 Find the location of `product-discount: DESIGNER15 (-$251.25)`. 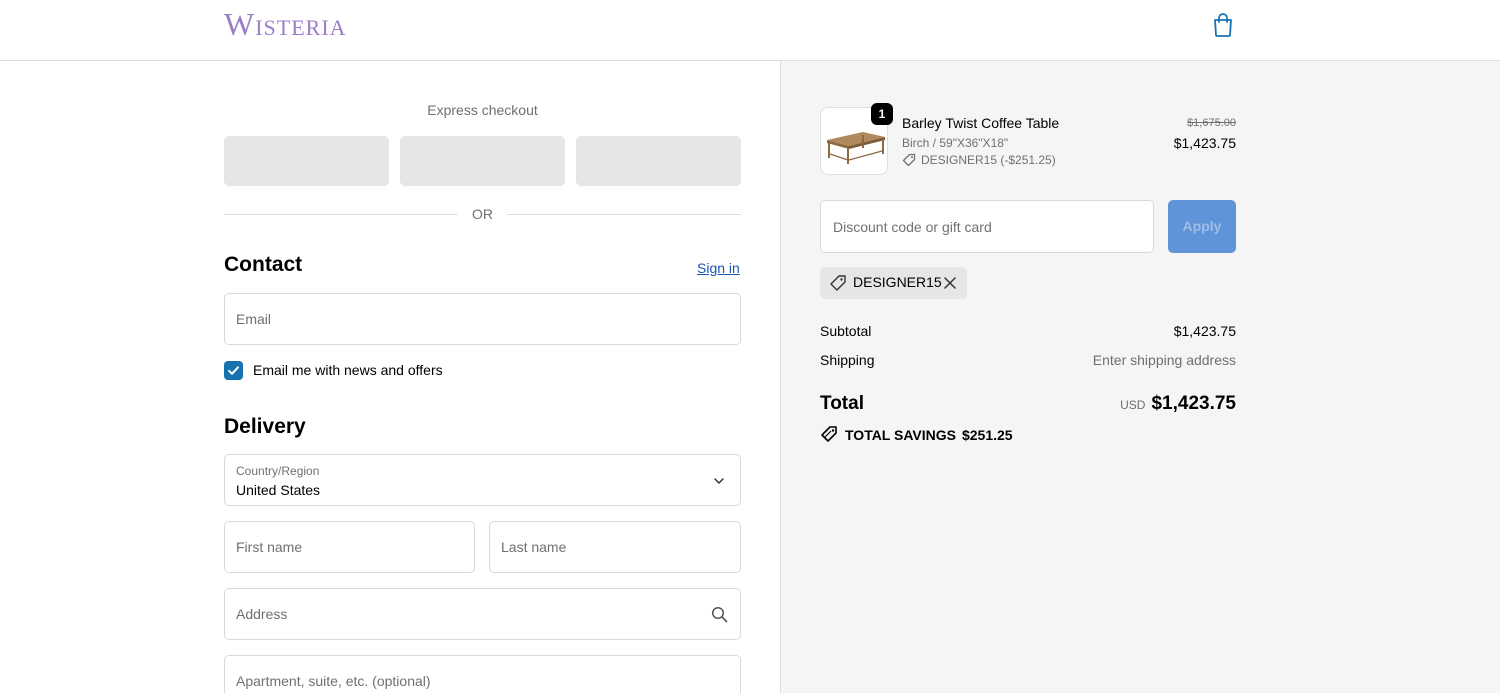

product-discount: DESIGNER15 (-$251.25) is located at coordinates (979, 160).